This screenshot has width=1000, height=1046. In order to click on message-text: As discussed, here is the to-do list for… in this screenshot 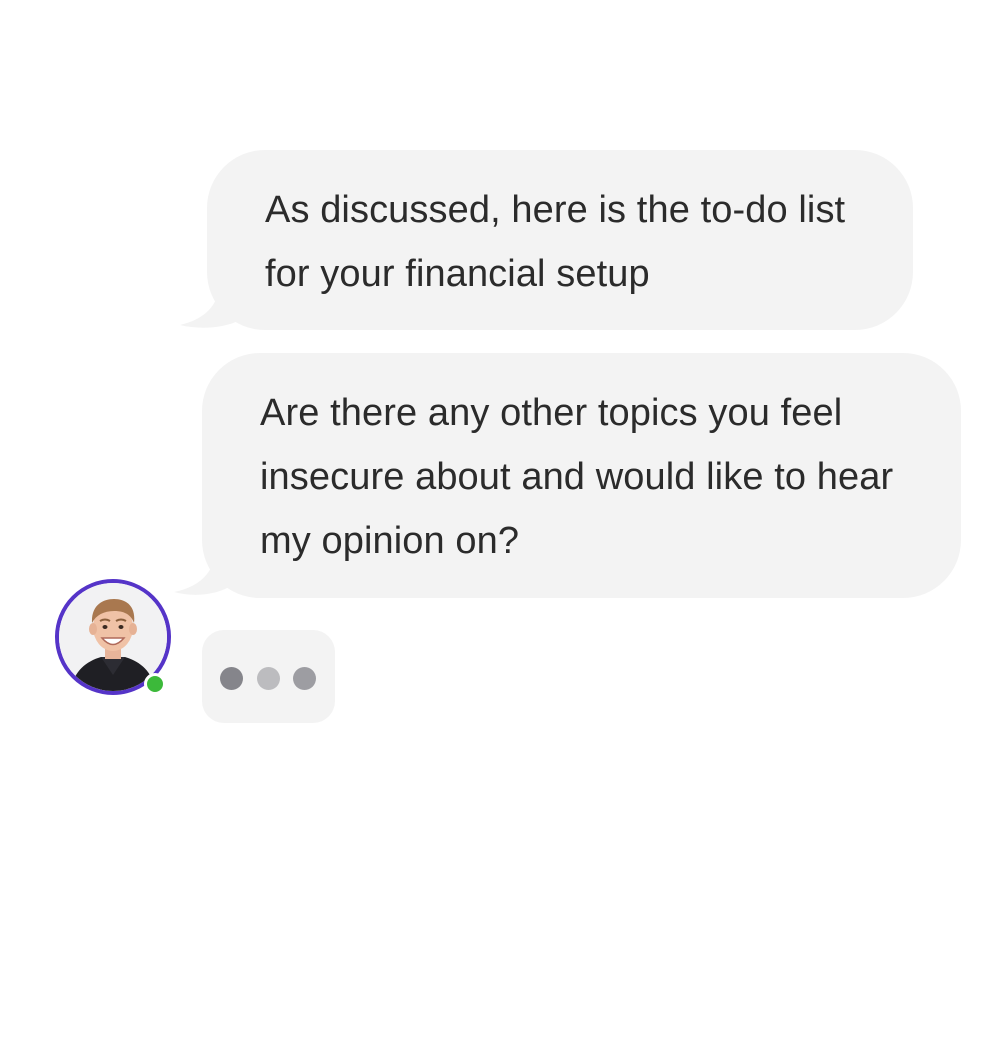, I will do `click(555, 242)`.